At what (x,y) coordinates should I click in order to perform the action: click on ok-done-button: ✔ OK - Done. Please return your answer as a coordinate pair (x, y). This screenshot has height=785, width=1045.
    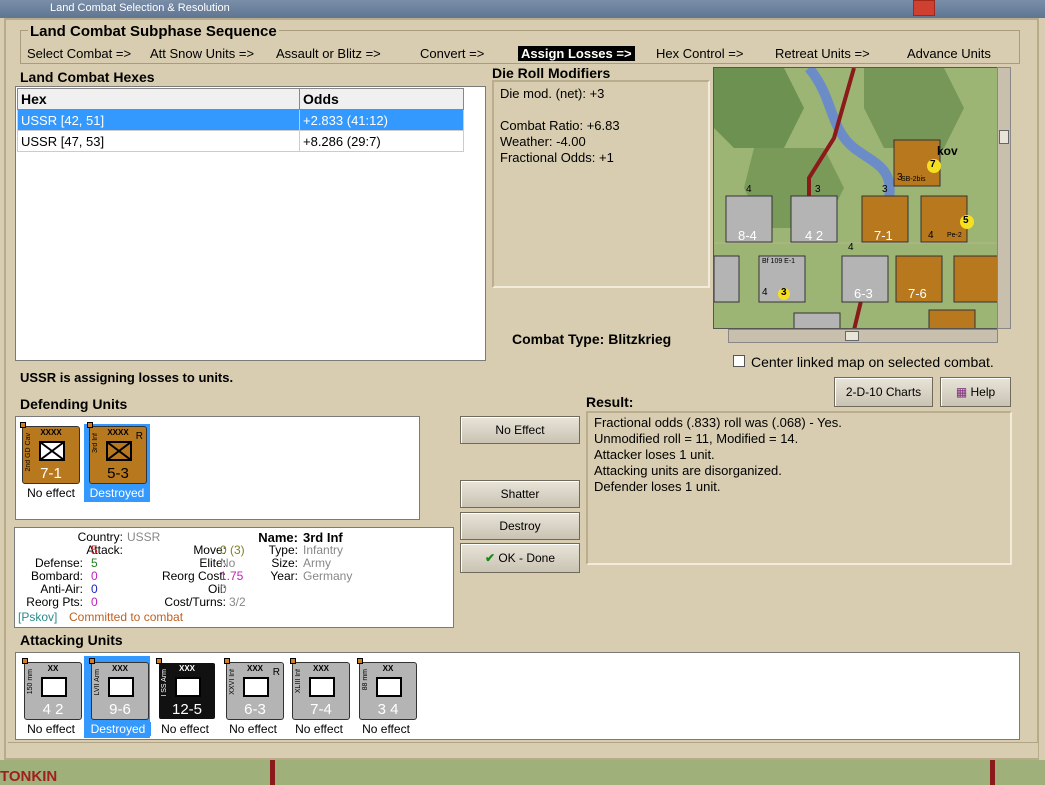
    Looking at the image, I should click on (520, 558).